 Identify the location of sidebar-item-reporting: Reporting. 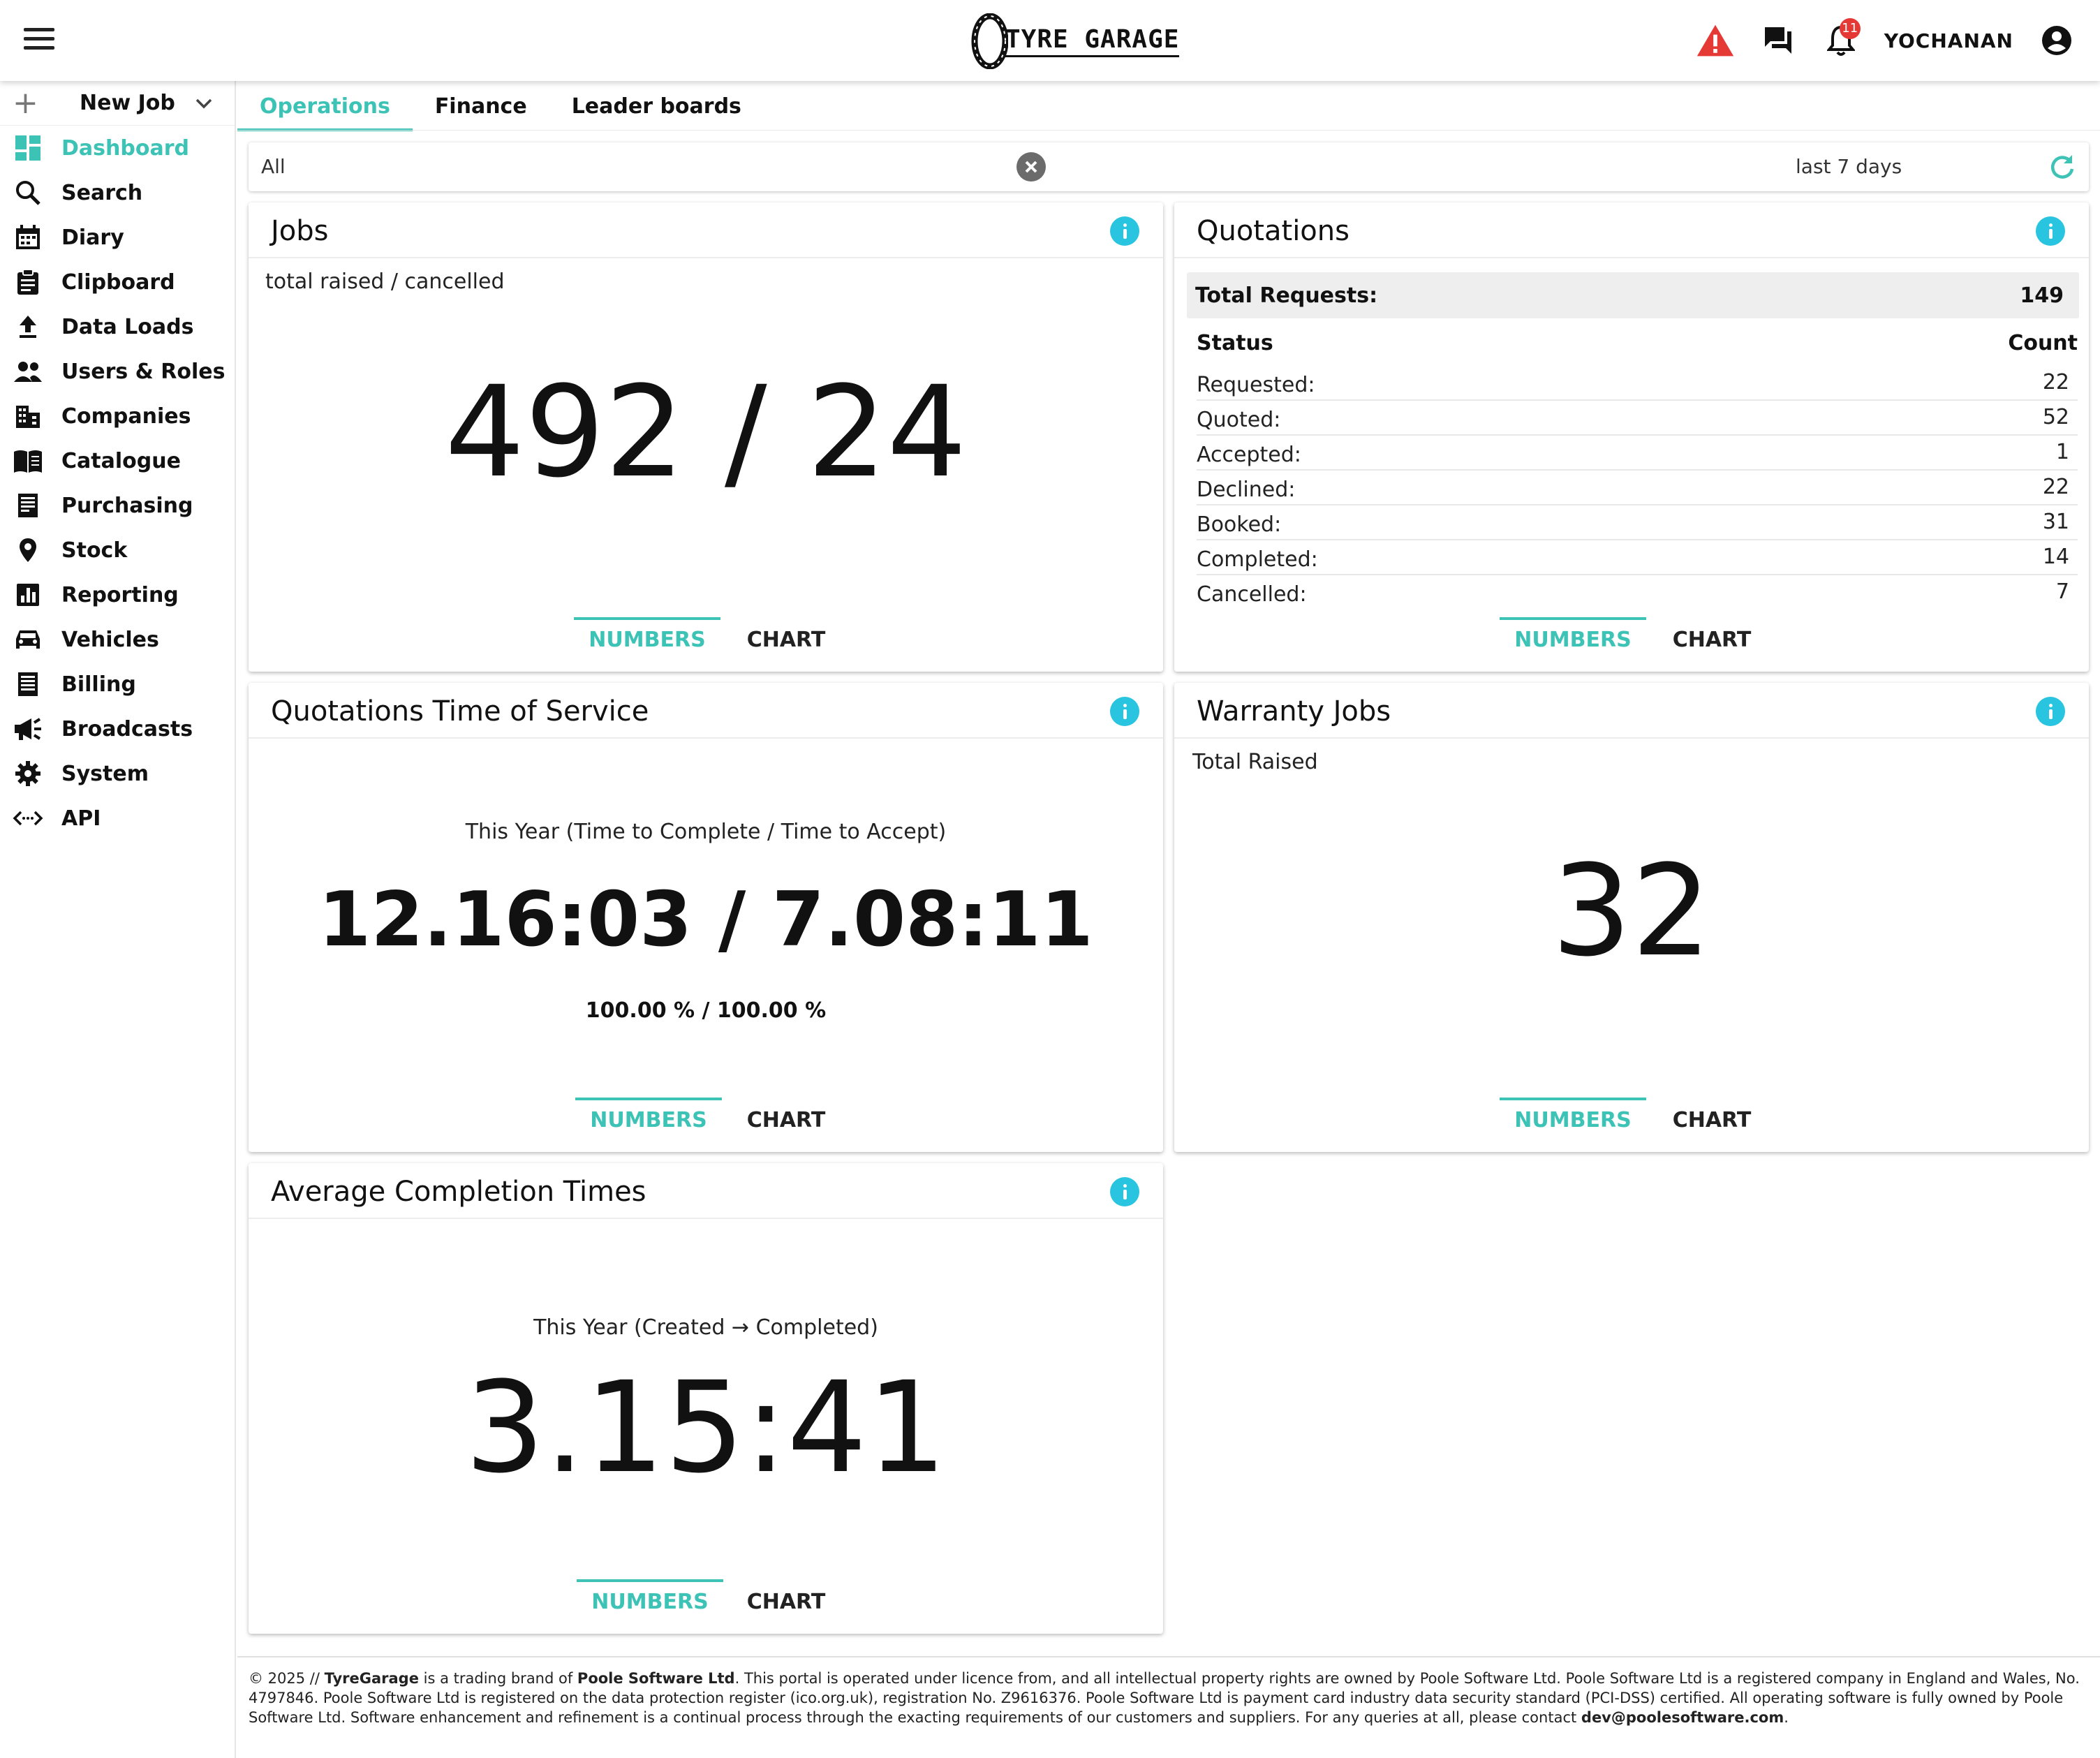
(117, 595).